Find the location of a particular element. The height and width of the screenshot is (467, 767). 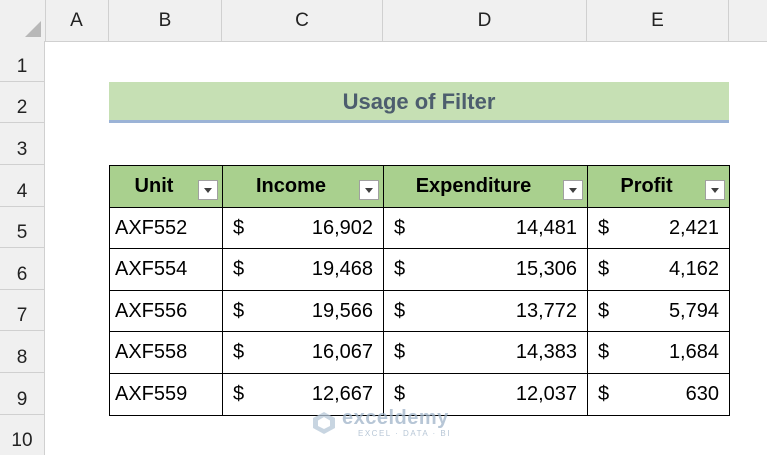

column-header-b: B is located at coordinates (165, 20).